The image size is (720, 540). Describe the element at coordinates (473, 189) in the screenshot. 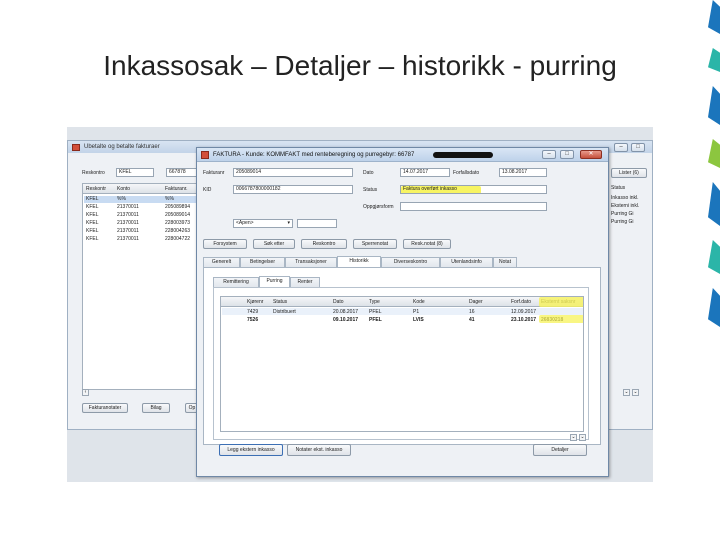

I see `status-field: Faktura overført inkasso` at that location.